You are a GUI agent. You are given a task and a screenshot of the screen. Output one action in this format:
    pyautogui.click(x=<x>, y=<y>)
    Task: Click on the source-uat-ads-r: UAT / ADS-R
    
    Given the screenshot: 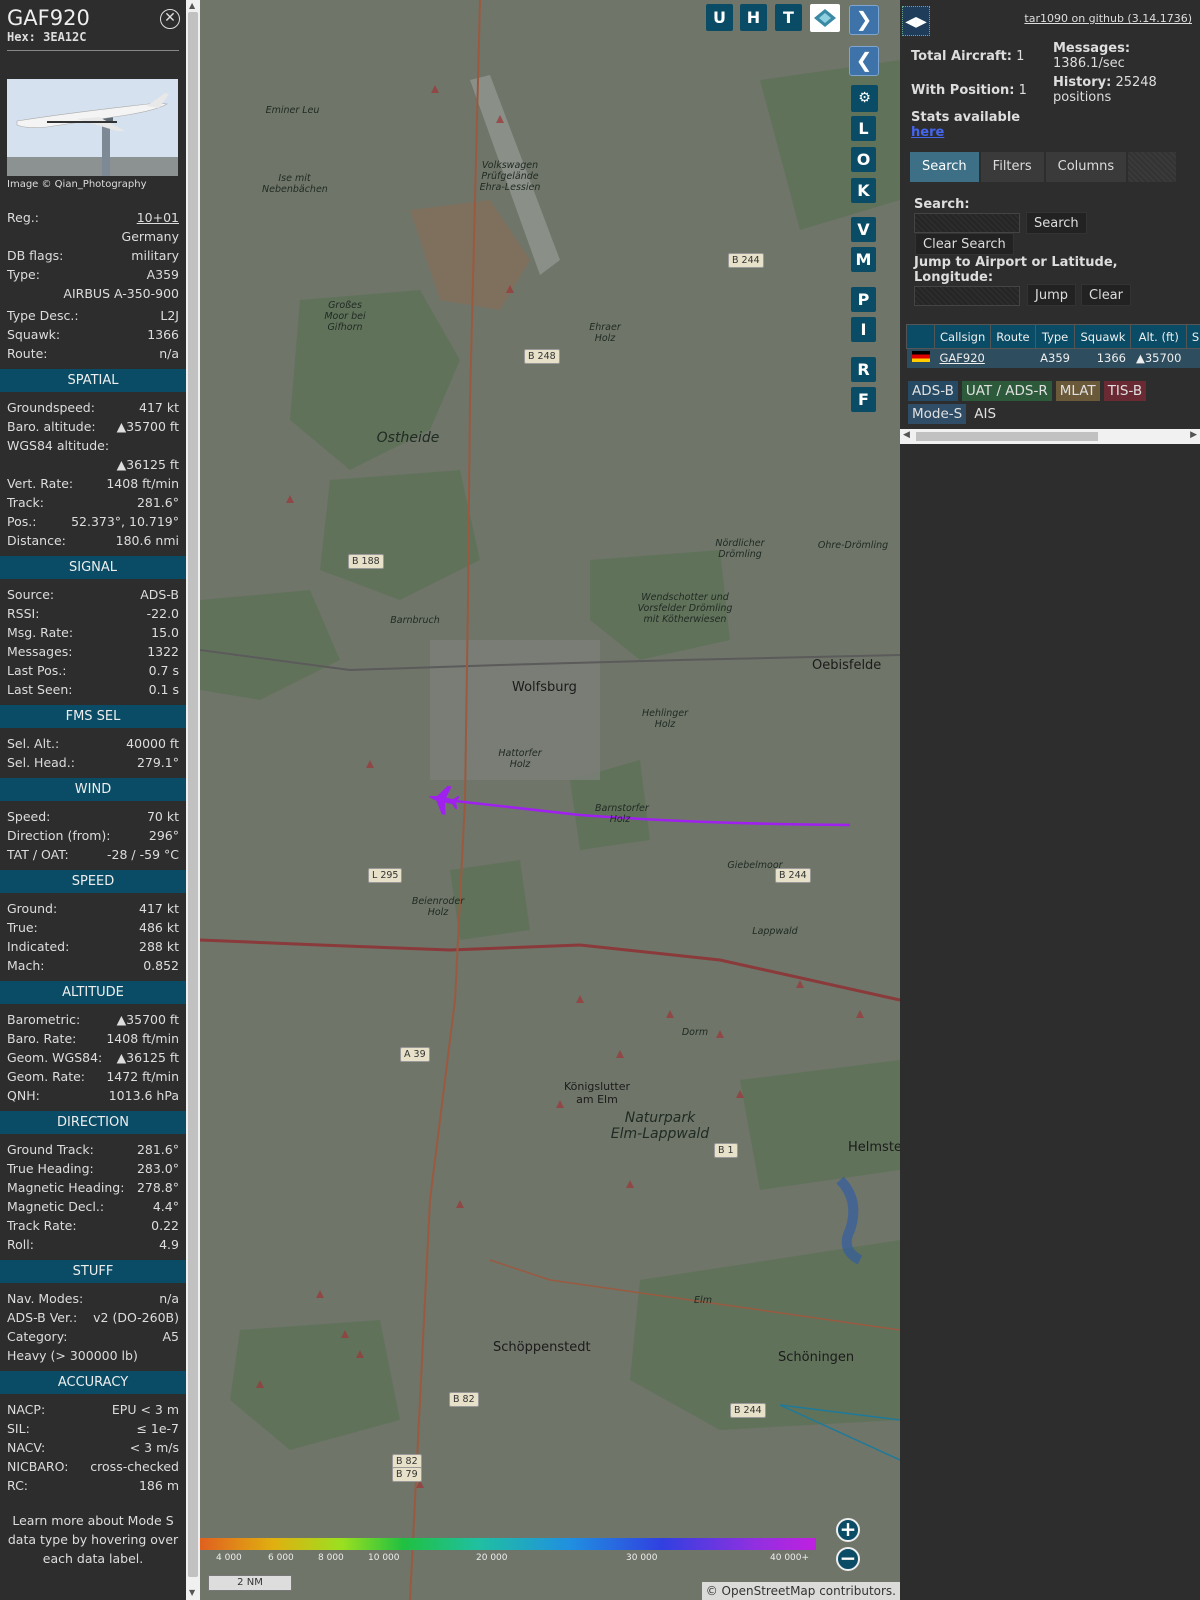 What is the action you would take?
    pyautogui.click(x=1006, y=391)
    